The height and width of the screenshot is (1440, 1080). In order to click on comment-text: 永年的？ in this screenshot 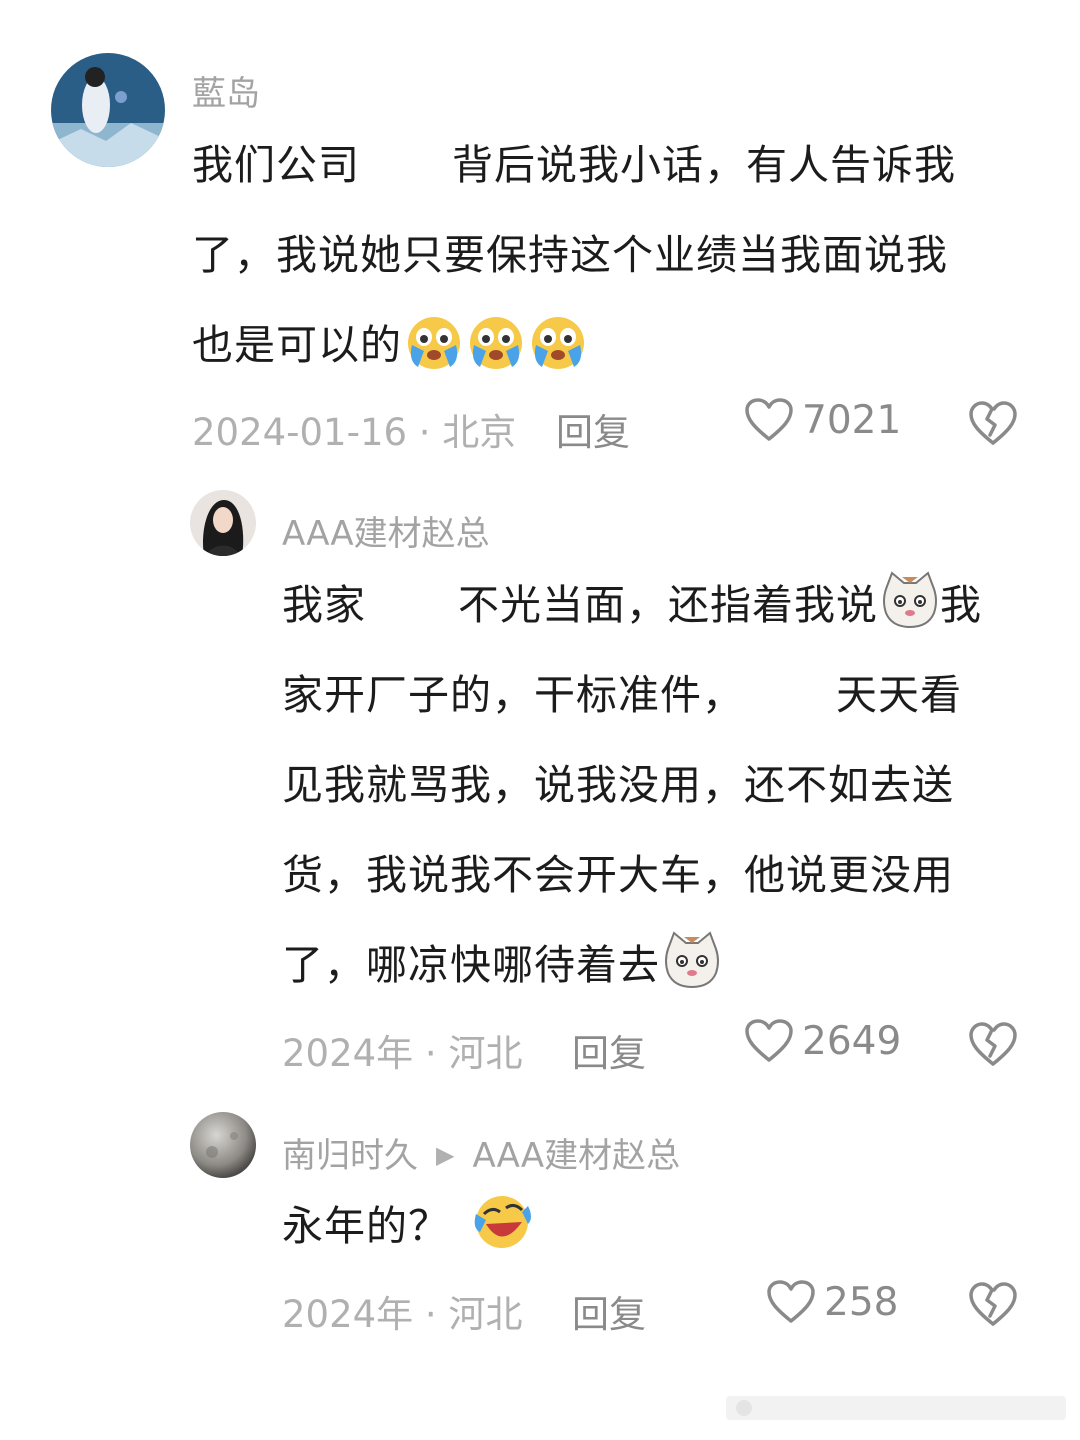, I will do `click(407, 1226)`.